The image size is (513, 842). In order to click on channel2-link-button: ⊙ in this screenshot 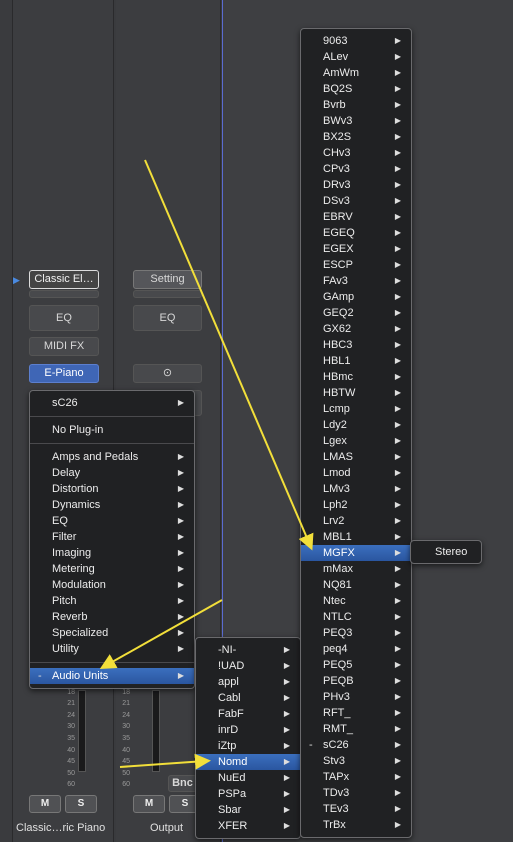, I will do `click(167, 373)`.